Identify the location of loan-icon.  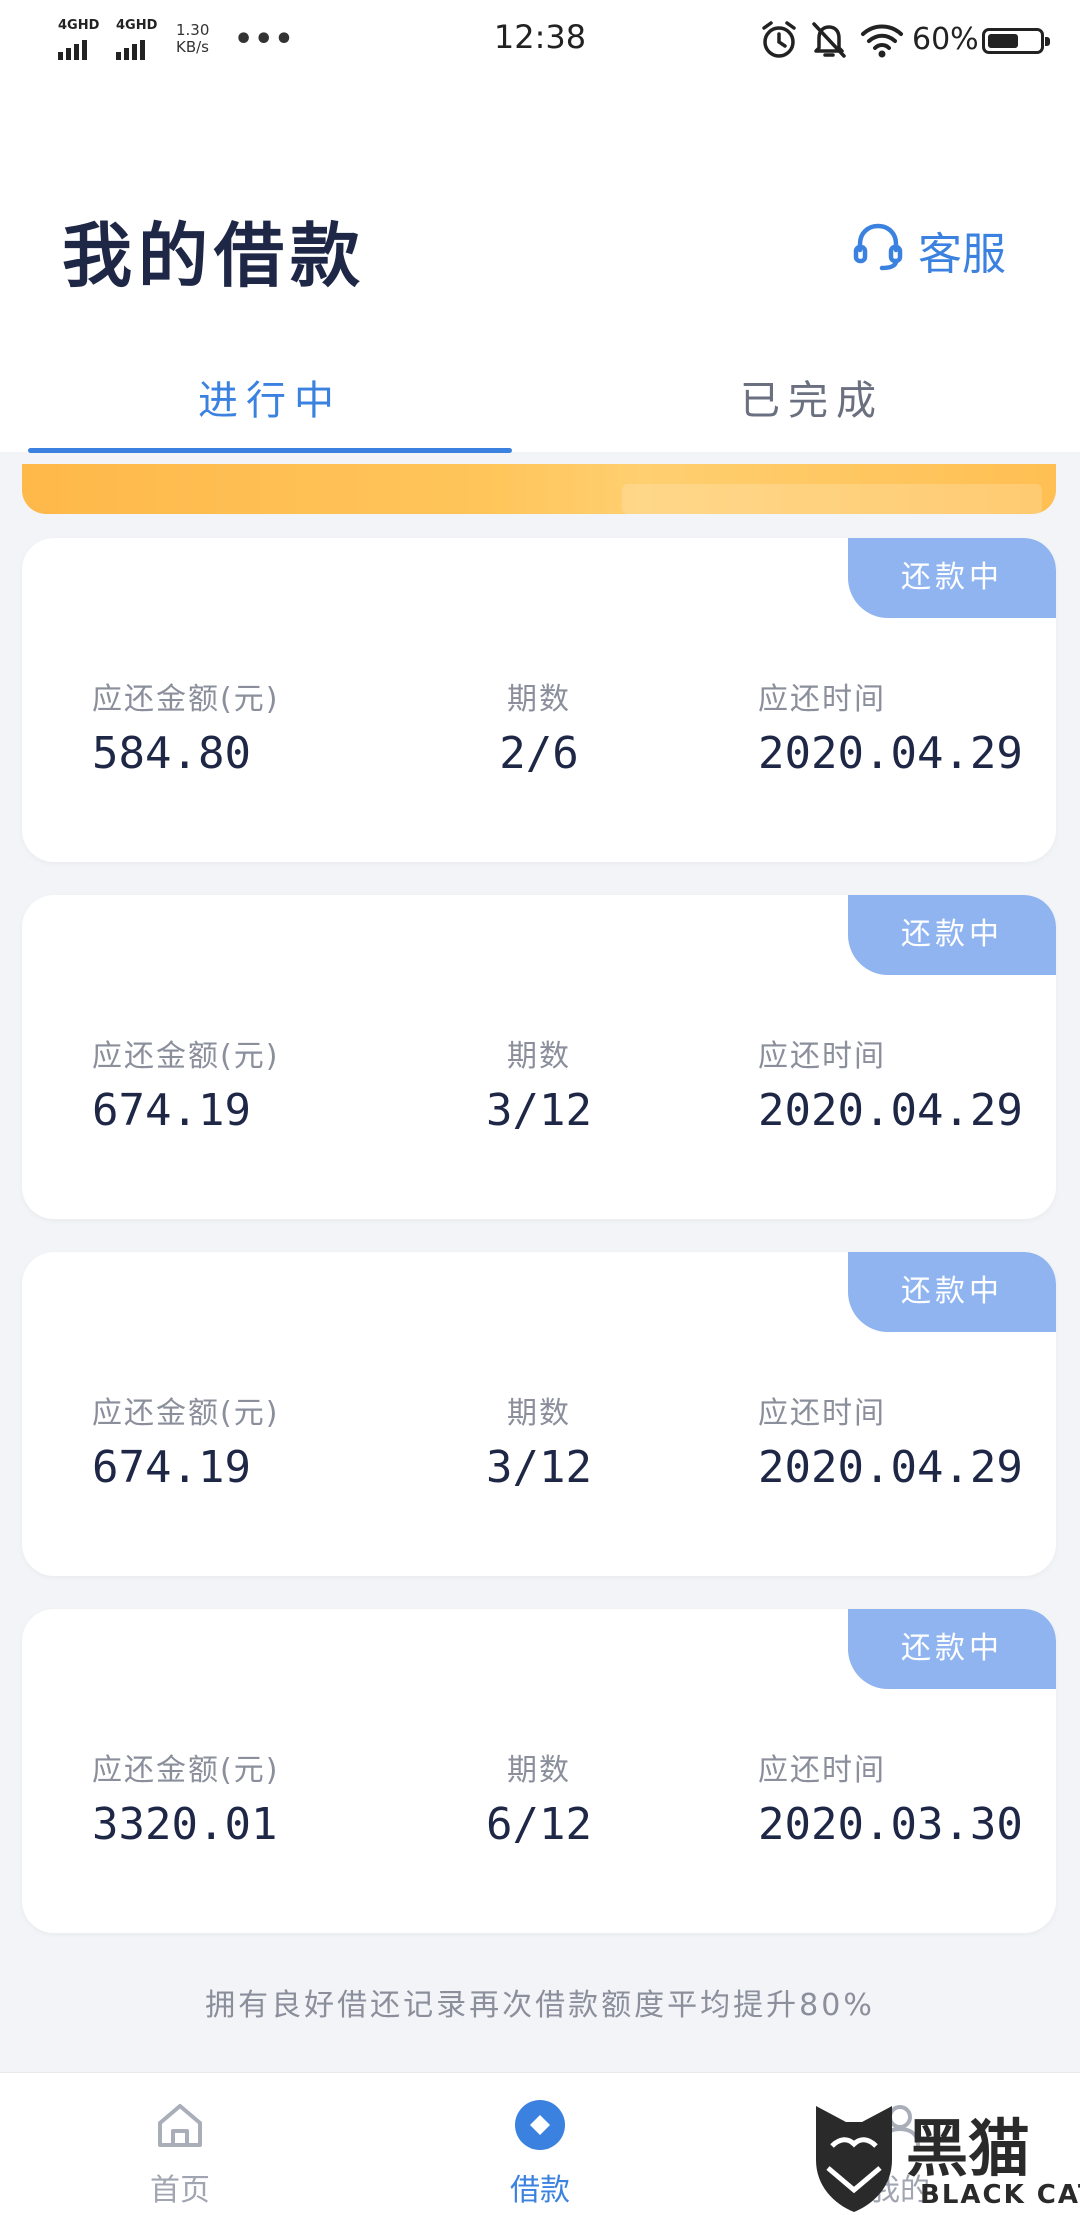
(540, 2125).